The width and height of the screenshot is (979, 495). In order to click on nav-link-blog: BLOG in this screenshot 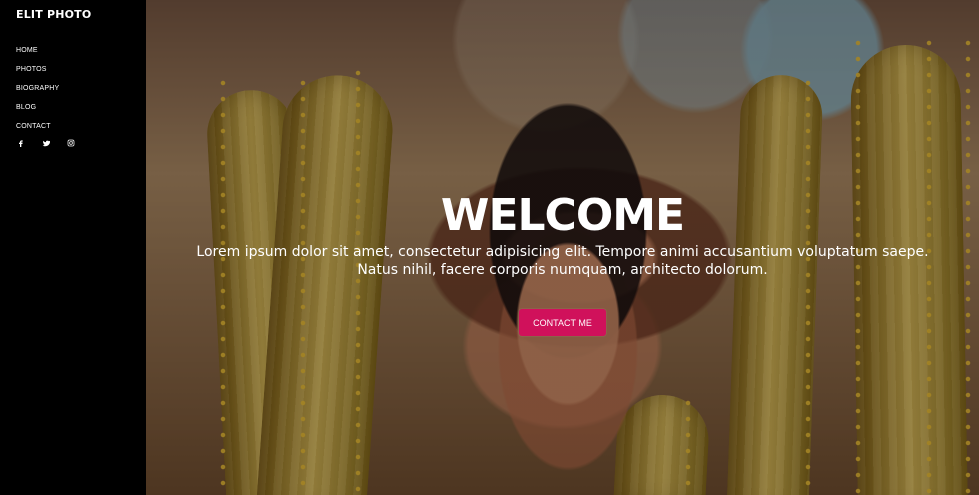, I will do `click(26, 107)`.